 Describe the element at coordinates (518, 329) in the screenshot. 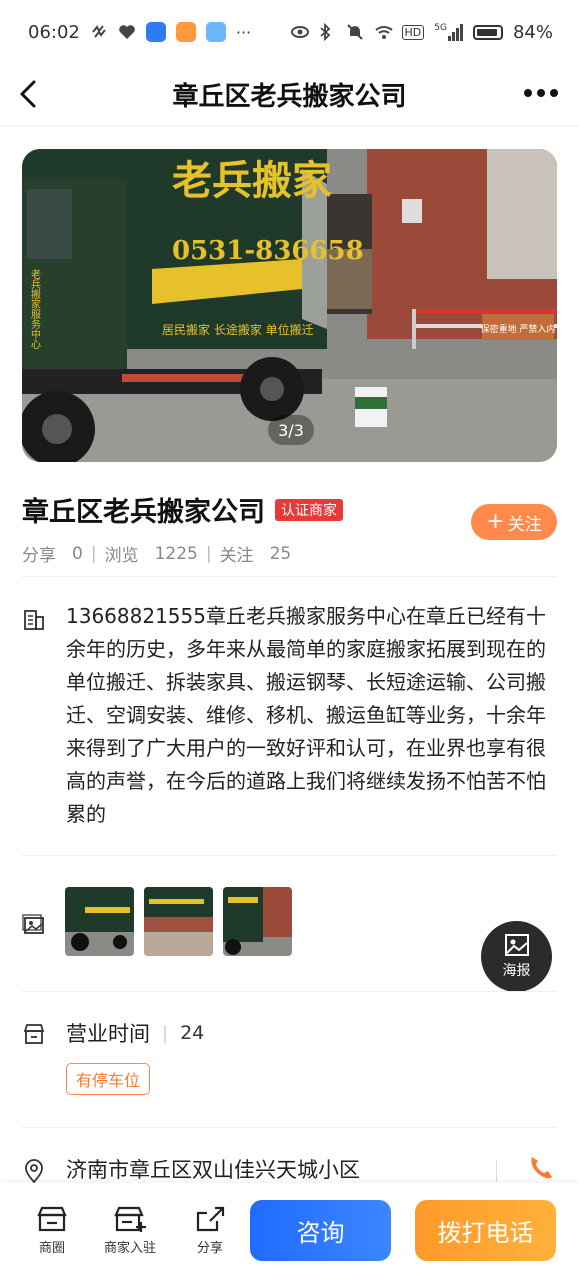

I see `barrier-sign-text: 保密重地 严禁入内` at that location.